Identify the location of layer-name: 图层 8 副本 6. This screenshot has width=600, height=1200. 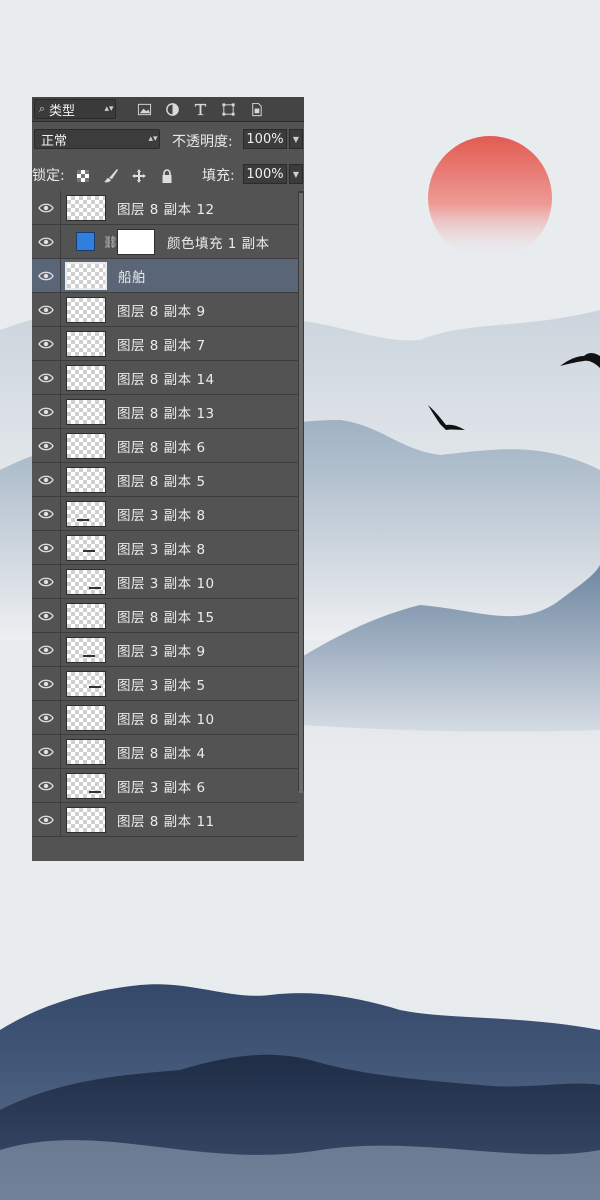
(161, 446).